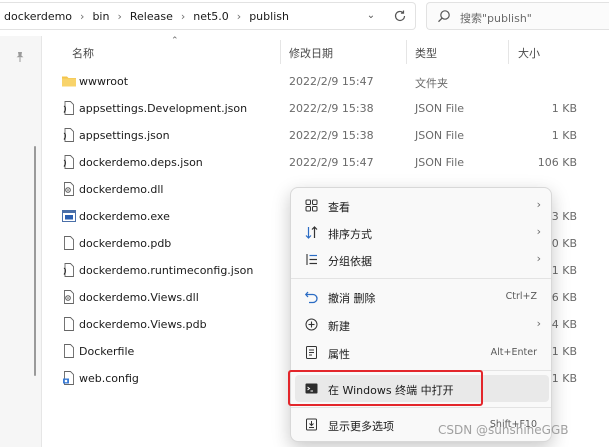  Describe the element at coordinates (431, 83) in the screenshot. I see `file-type: 文件夹` at that location.